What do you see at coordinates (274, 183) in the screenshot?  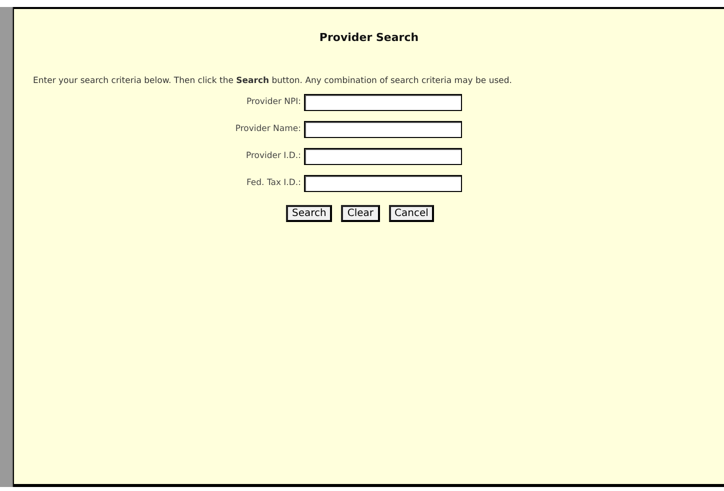 I see `field-label: Fed. Tax I.D.:` at bounding box center [274, 183].